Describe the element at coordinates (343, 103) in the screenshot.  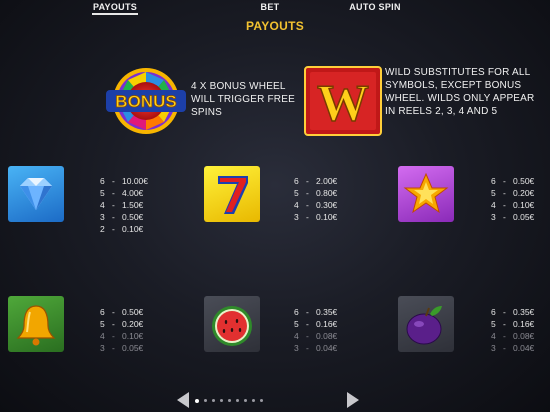
I see `wild-logo-text: W` at that location.